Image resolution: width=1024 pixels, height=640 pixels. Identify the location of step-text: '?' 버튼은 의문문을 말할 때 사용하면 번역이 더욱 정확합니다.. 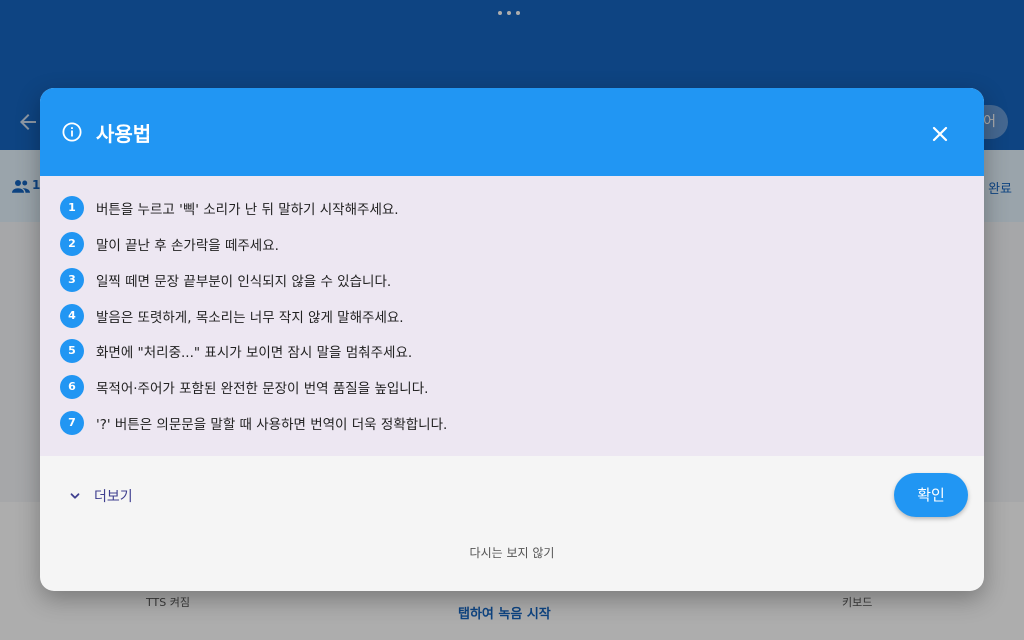
(272, 425).